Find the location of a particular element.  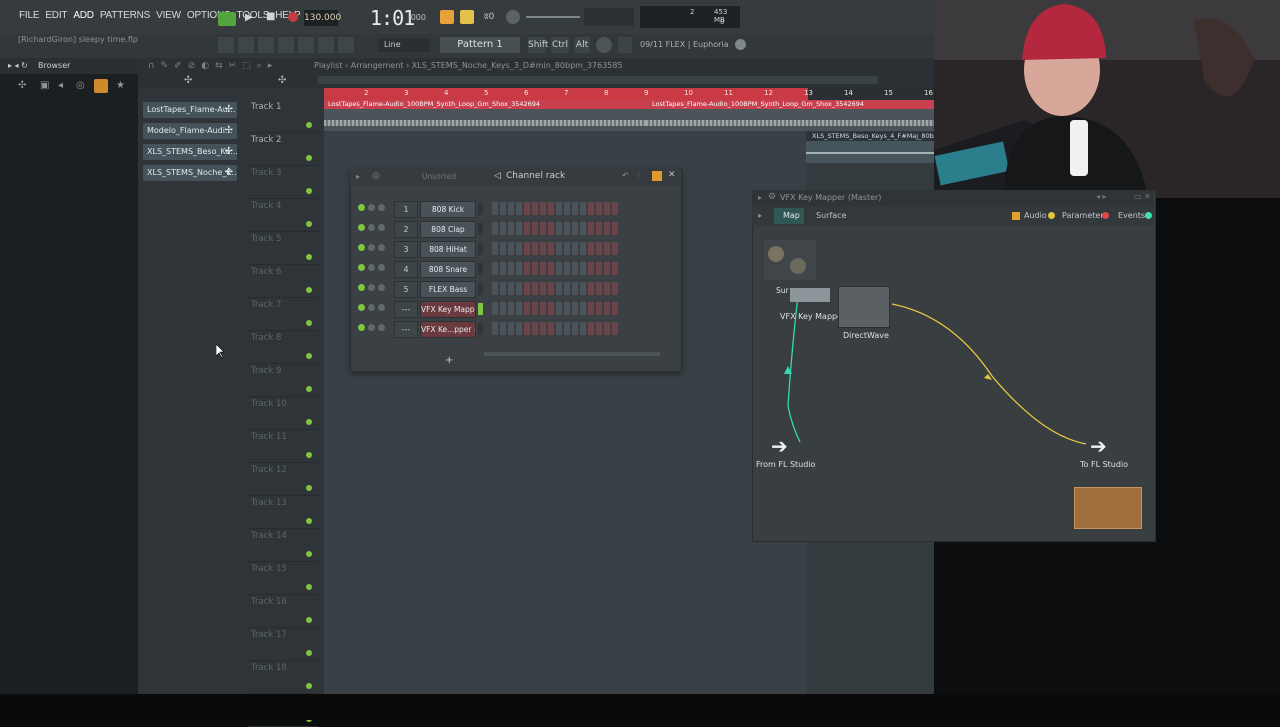

gear-icon: ⚙ is located at coordinates (772, 197).